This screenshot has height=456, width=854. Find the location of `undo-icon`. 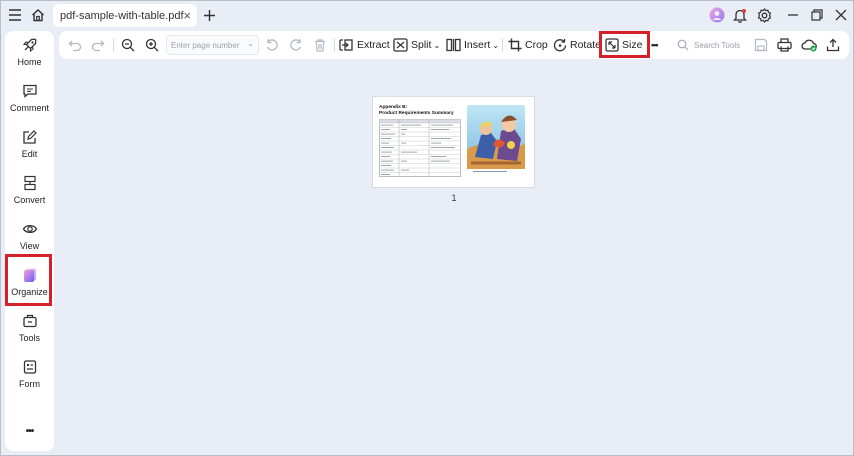

undo-icon is located at coordinates (75, 46).